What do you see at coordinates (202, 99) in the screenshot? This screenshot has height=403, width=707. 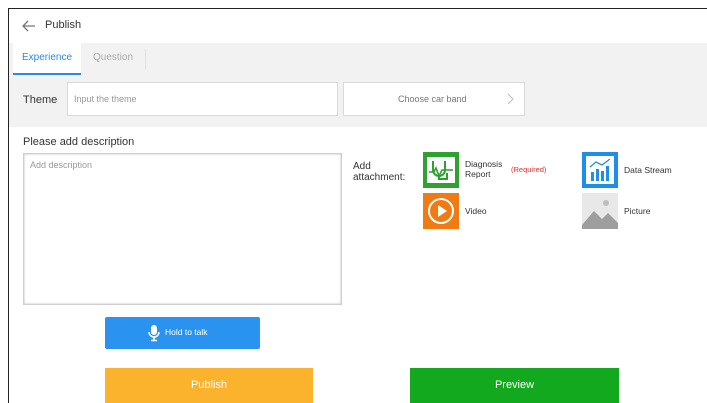 I see `theme-input` at bounding box center [202, 99].